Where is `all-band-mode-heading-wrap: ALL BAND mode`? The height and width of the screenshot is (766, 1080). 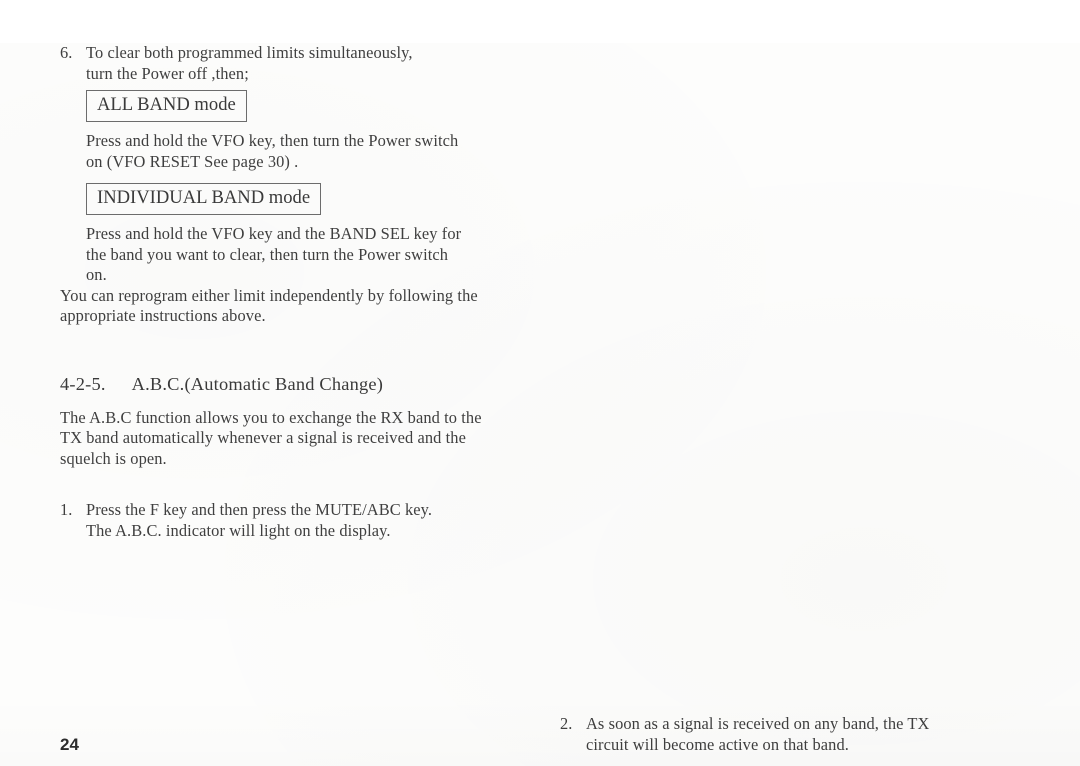 all-band-mode-heading-wrap: ALL BAND mode is located at coordinates (295, 106).